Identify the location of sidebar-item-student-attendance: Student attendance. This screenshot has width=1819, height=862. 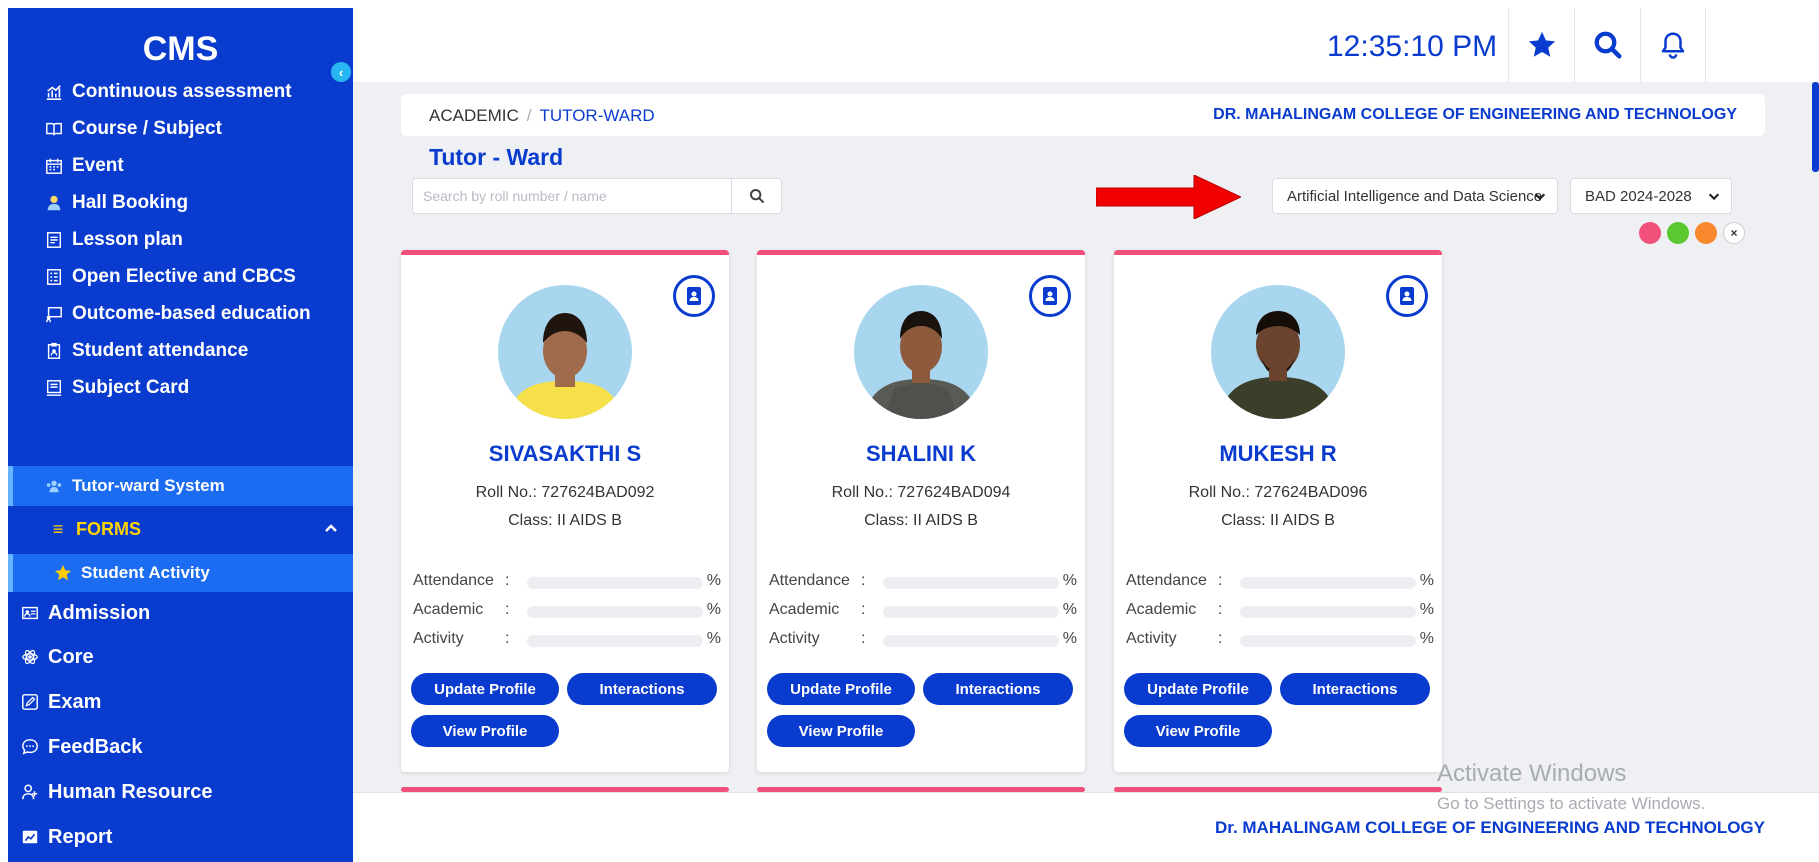
(180, 351).